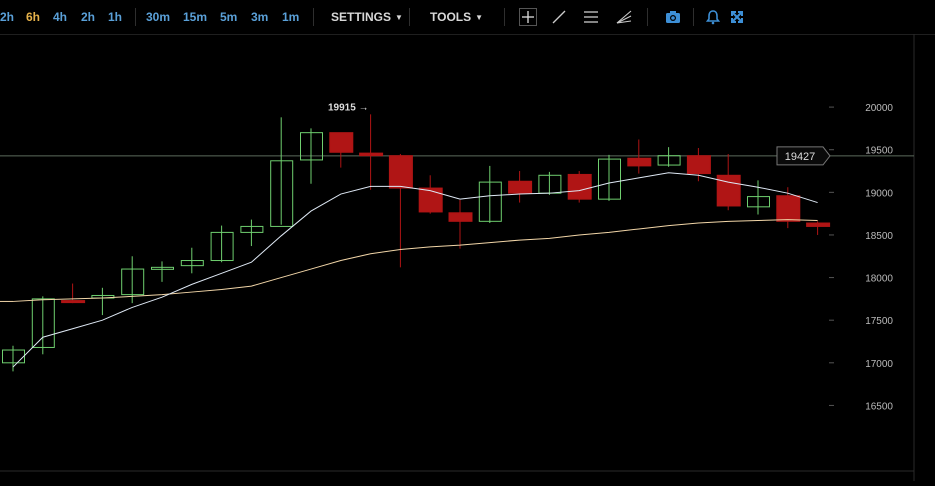 This screenshot has width=935, height=486. What do you see at coordinates (673, 17) in the screenshot?
I see `camera-icon` at bounding box center [673, 17].